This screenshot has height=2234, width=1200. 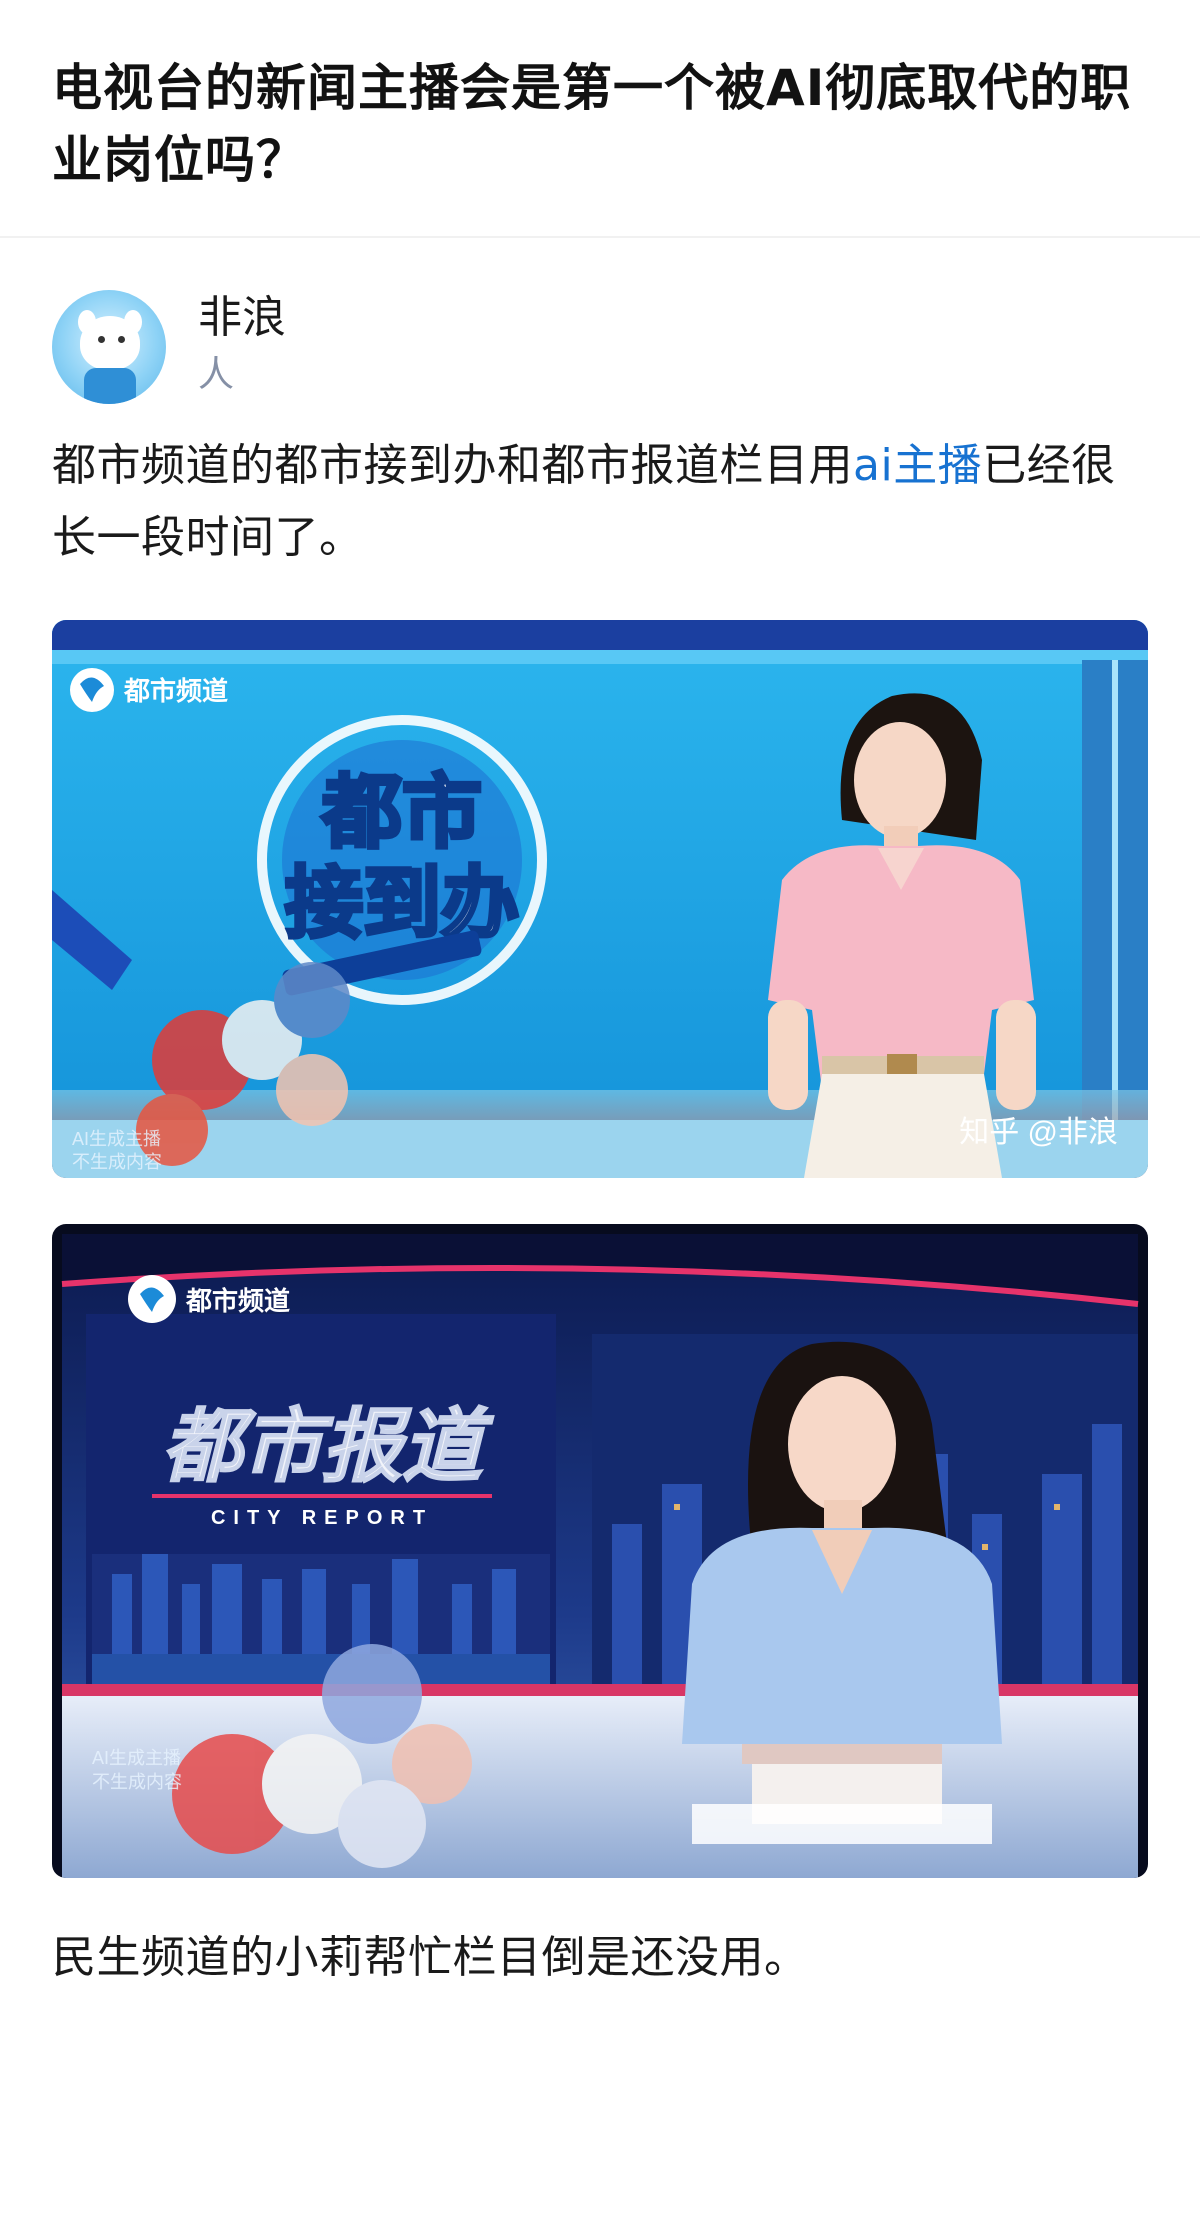 I want to click on paragraph-text: 都市频道的都市接到办和都市报道栏目用, so click(x=452, y=465).